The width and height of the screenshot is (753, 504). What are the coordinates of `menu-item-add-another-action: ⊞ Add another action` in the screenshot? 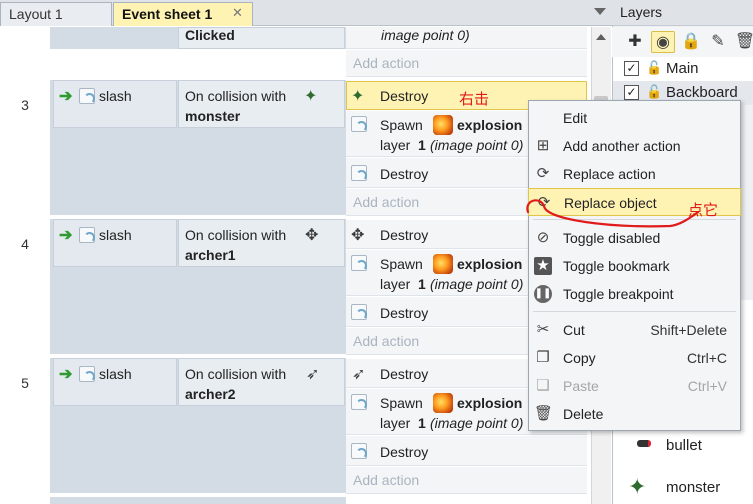 It's located at (634, 146).